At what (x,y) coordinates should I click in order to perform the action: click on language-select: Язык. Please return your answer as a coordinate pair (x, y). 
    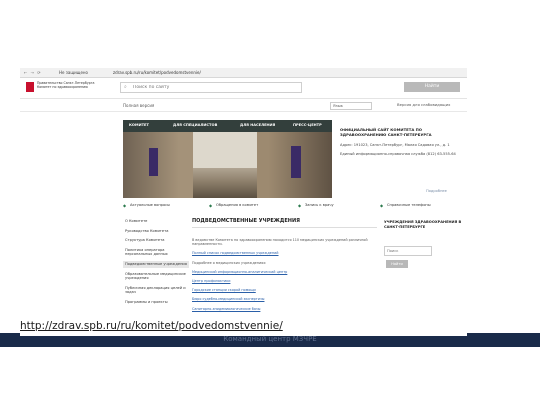
    Looking at the image, I should click on (351, 106).